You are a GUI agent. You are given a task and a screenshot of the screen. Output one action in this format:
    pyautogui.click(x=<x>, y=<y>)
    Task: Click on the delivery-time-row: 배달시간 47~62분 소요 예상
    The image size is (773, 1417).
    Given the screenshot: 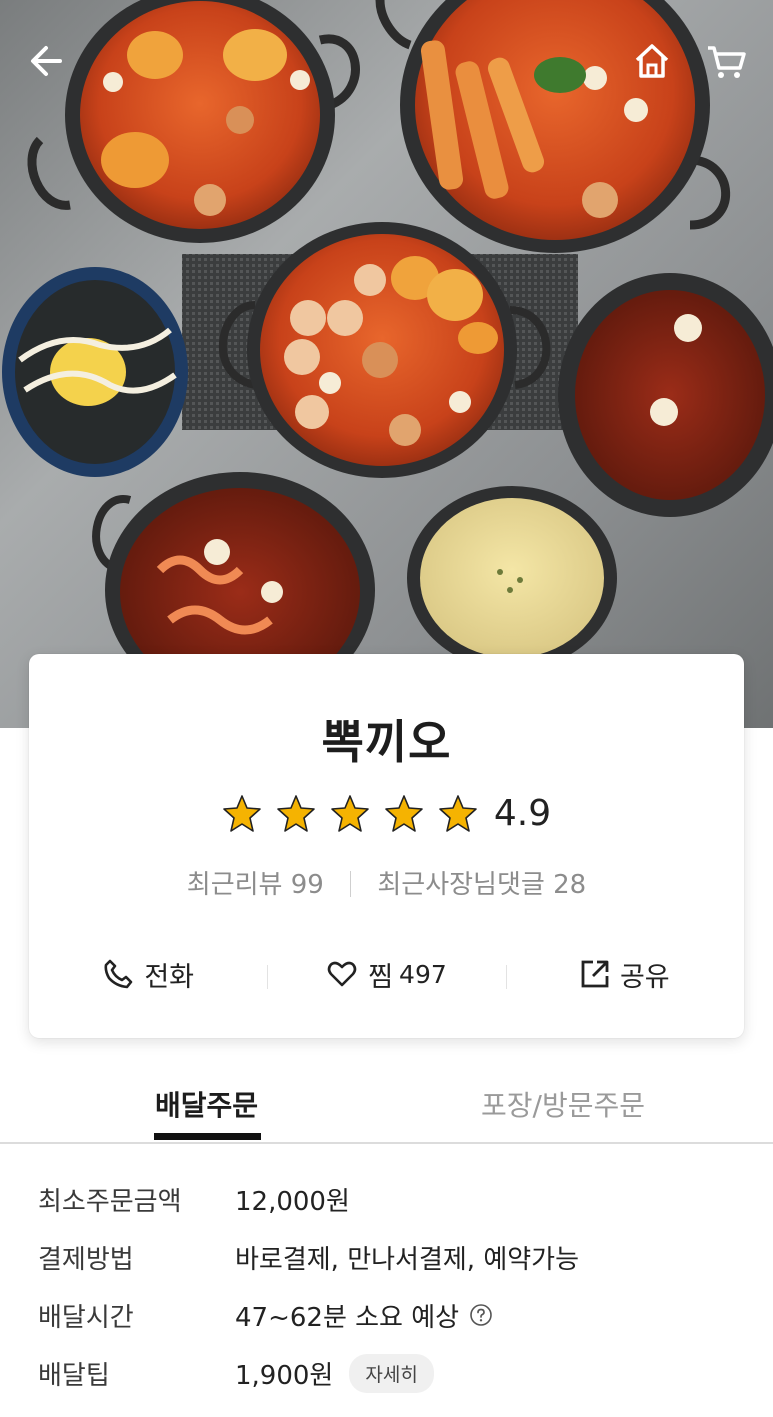 What is the action you would take?
    pyautogui.click(x=265, y=1315)
    